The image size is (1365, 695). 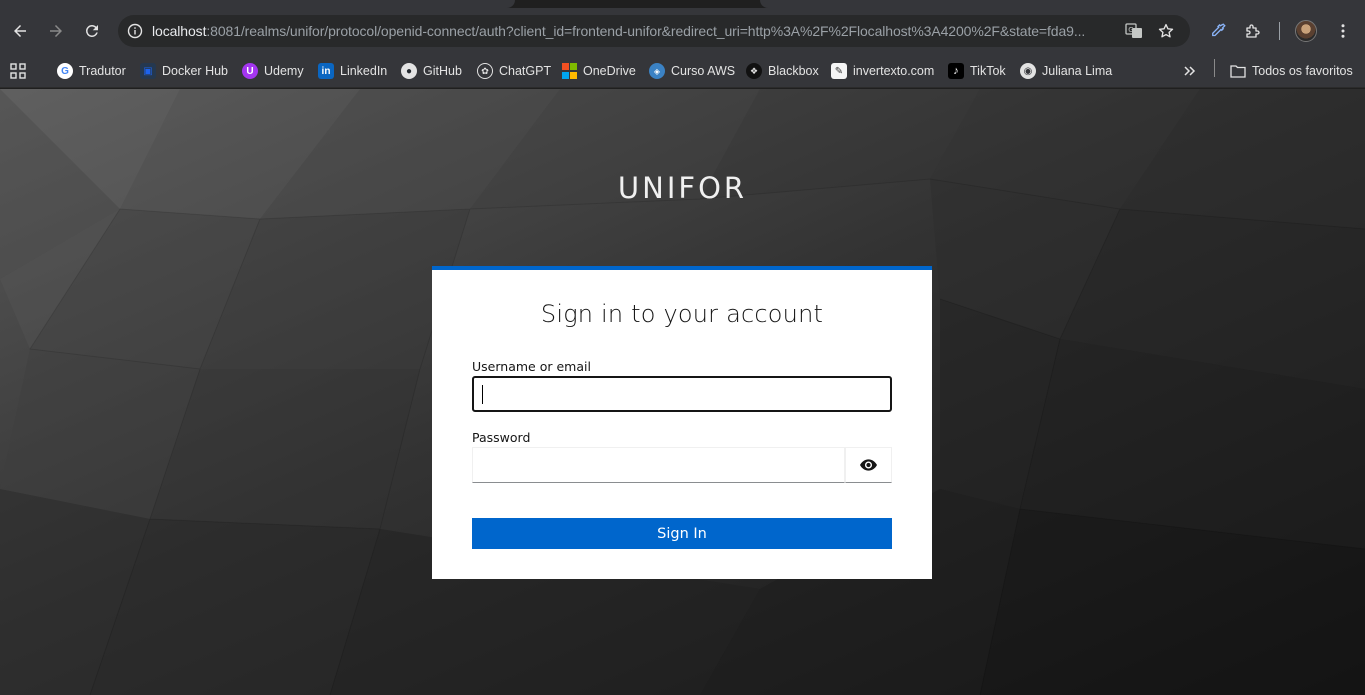 I want to click on username-field, so click(x=682, y=394).